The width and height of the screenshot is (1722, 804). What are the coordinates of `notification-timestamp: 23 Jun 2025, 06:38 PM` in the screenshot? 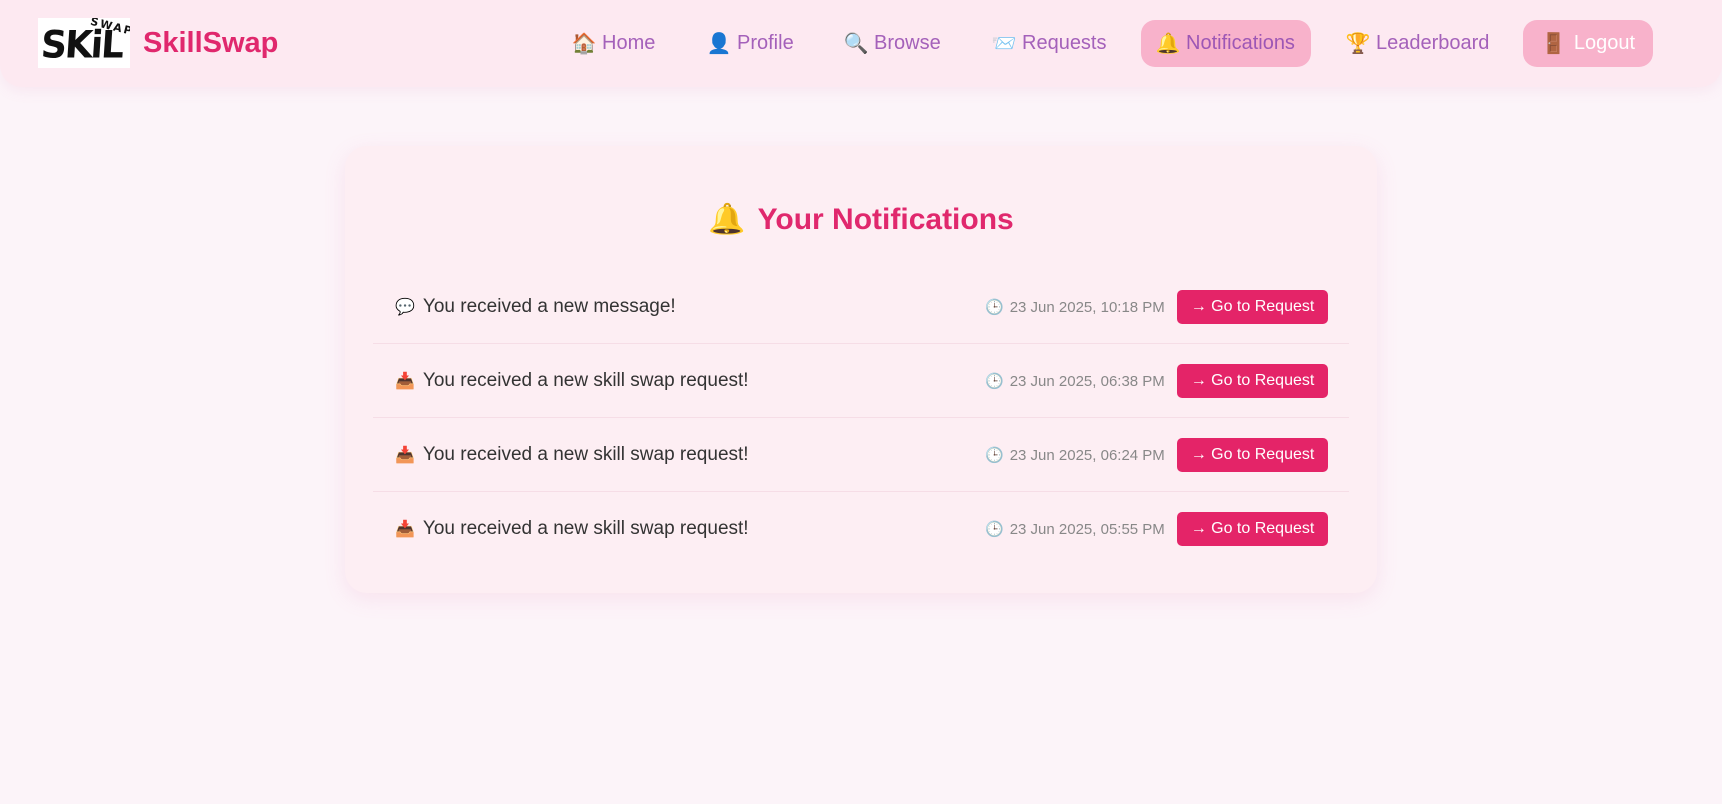 It's located at (1087, 381).